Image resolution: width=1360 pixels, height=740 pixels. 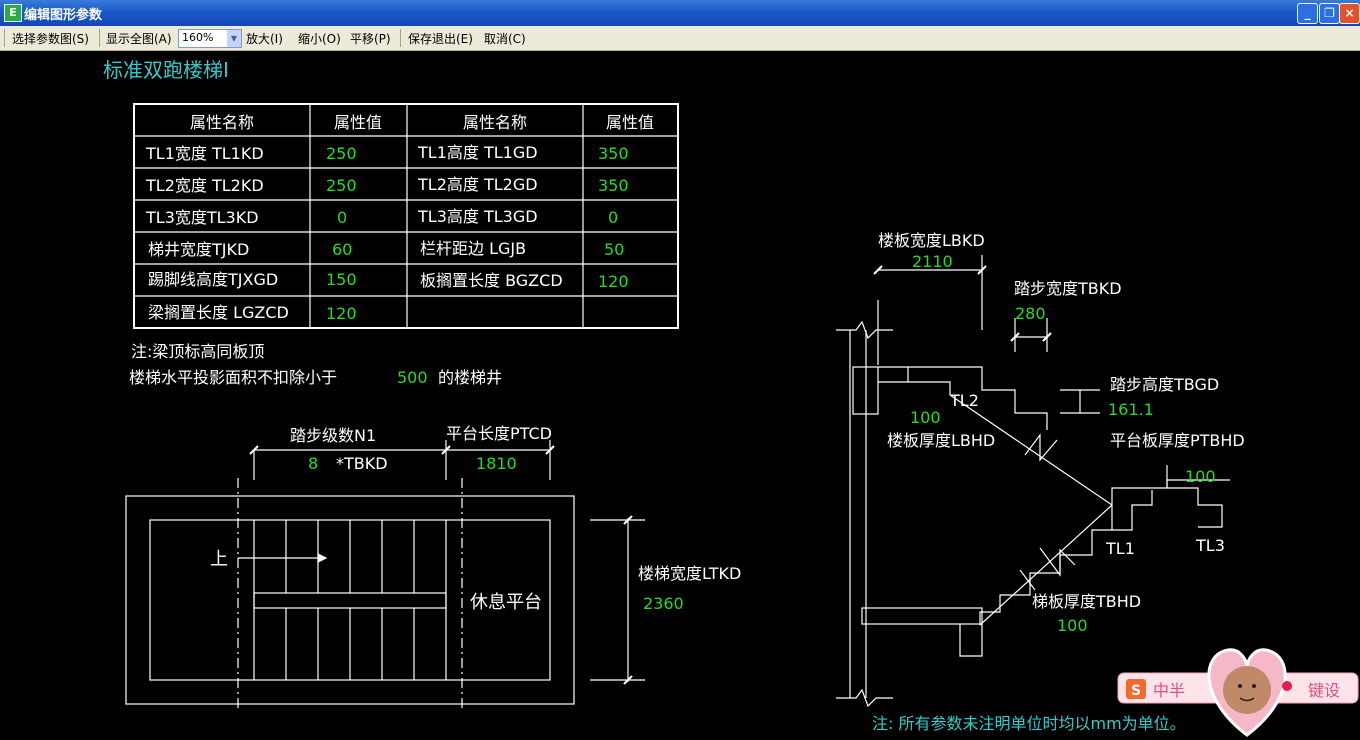 What do you see at coordinates (1164, 384) in the screenshot?
I see `step-height-label: 踏步高度TBGD` at bounding box center [1164, 384].